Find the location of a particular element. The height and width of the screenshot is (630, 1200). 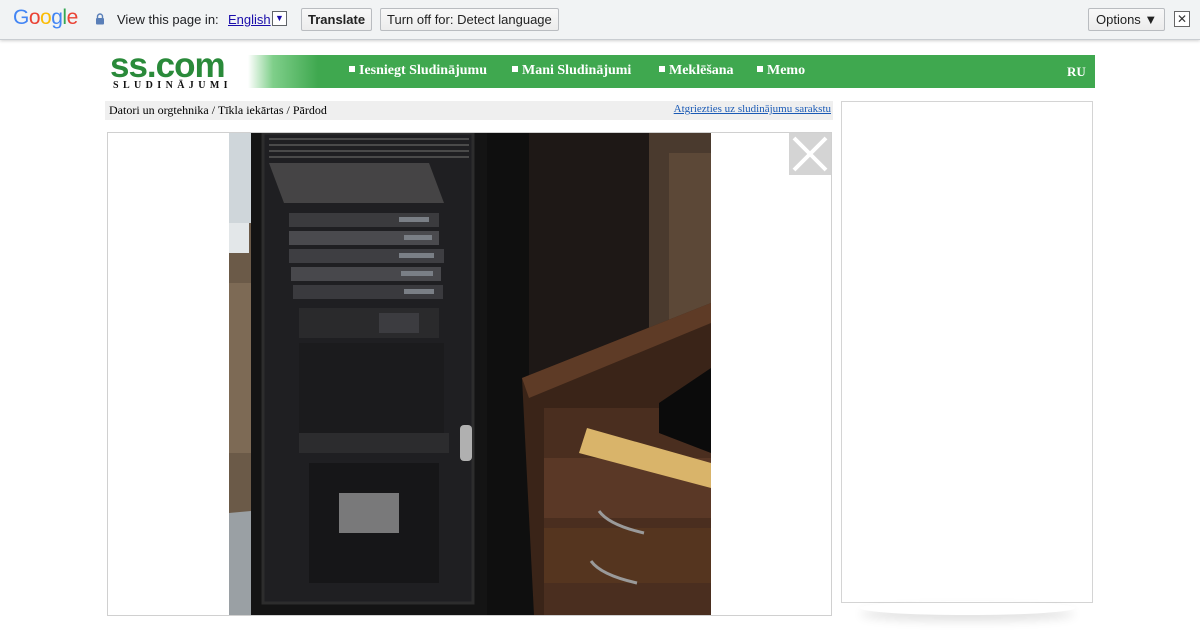

options-button: Options ▼ is located at coordinates (1127, 19).